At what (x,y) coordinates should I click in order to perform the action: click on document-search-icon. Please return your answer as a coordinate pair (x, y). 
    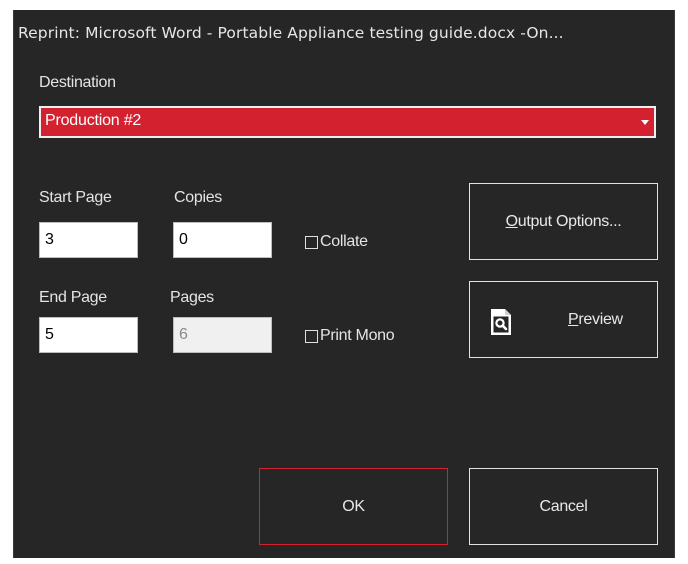
    Looking at the image, I should click on (501, 322).